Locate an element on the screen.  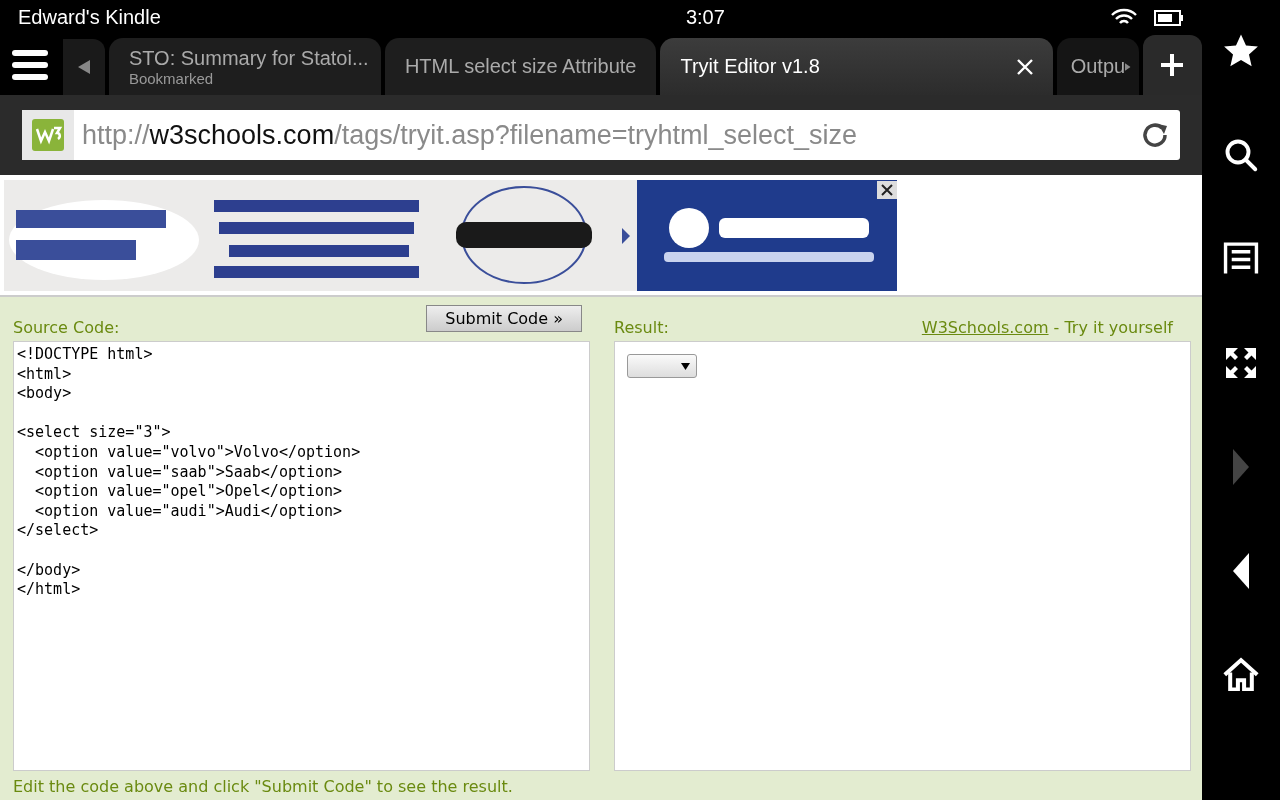
clock: 3:07 is located at coordinates (705, 17).